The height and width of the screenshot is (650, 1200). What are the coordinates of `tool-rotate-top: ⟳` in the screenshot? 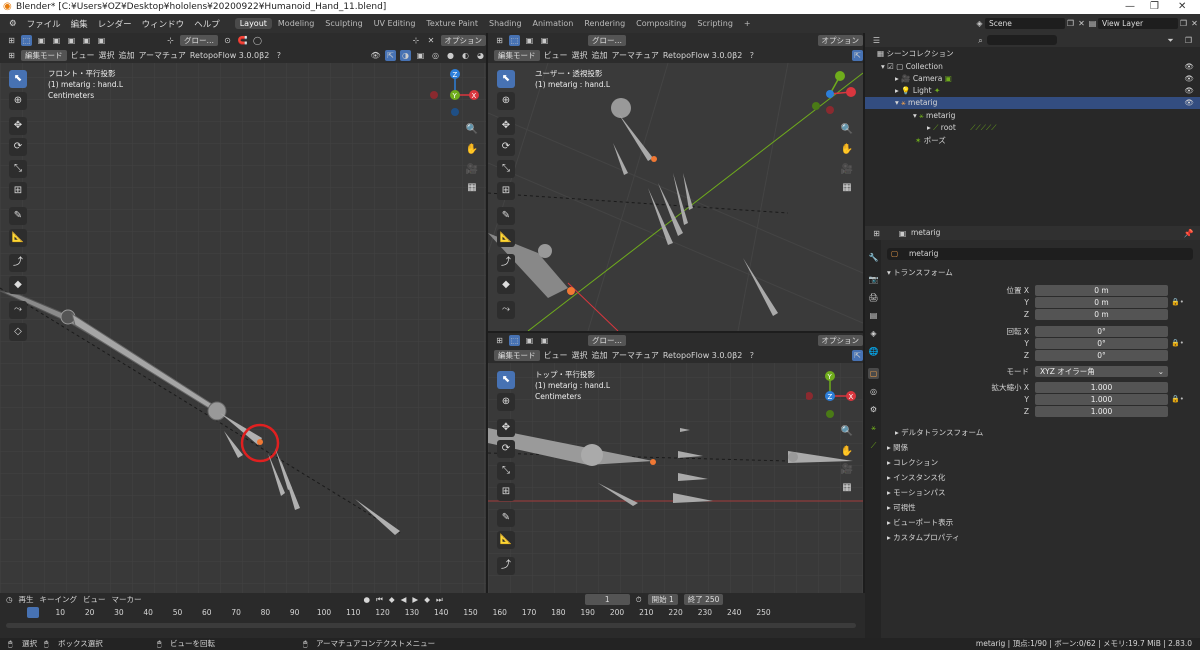 It's located at (506, 449).